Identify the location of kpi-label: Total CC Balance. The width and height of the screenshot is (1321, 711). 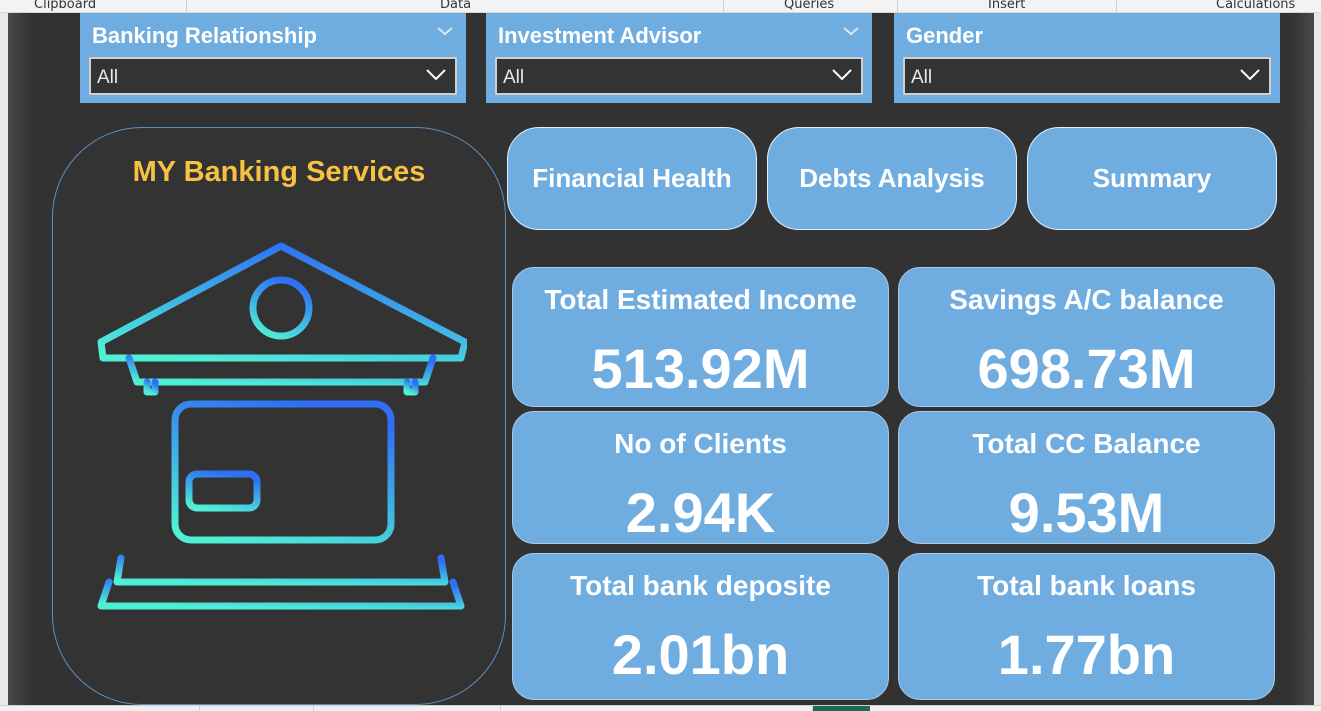
(1086, 443).